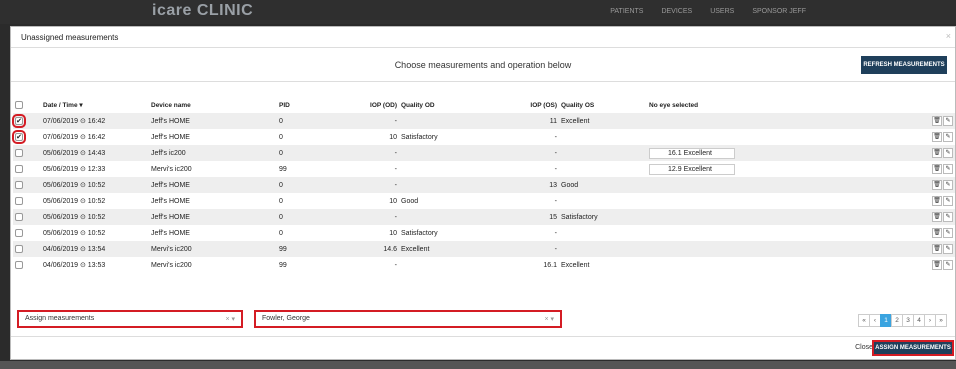 This screenshot has height=369, width=956. What do you see at coordinates (395, 217) in the screenshot?
I see `row-iop-od: -` at bounding box center [395, 217].